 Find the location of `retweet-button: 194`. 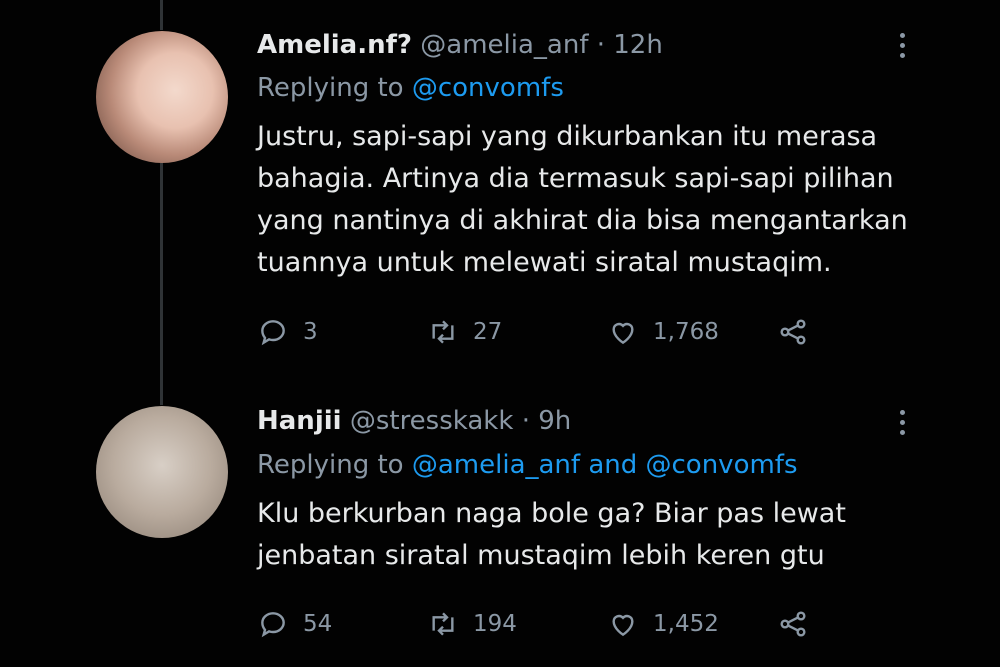

retweet-button: 194 is located at coordinates (472, 624).